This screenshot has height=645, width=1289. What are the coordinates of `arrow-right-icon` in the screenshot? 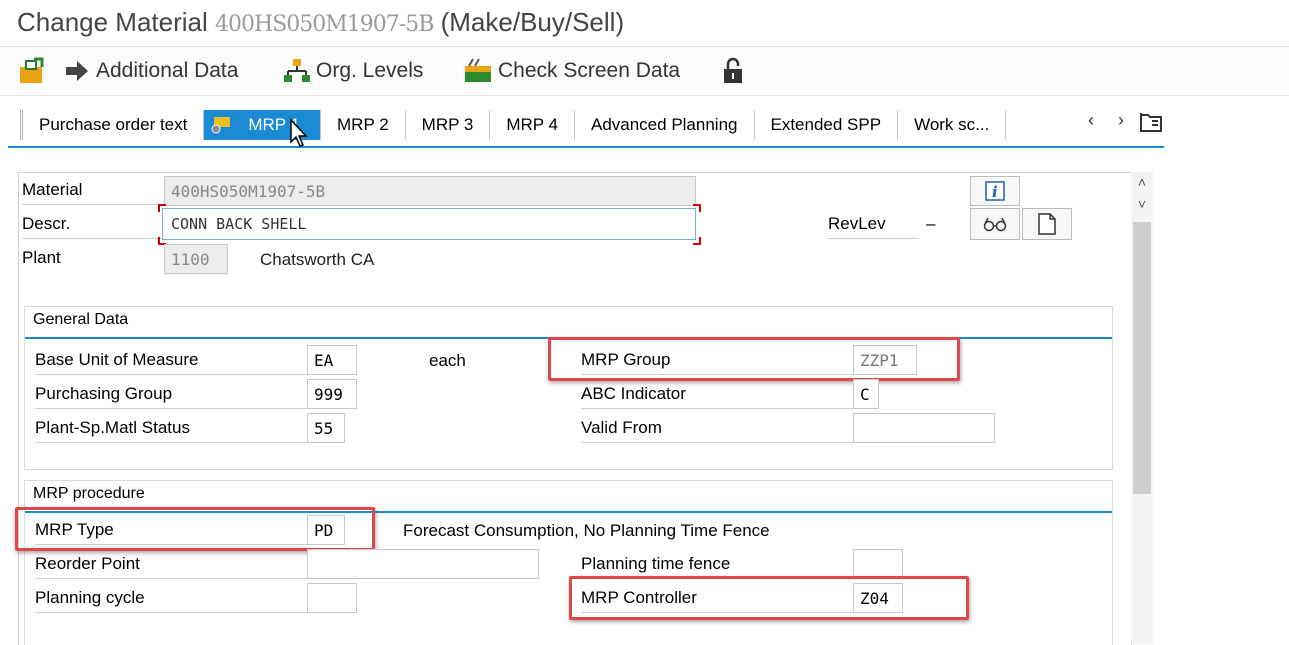 It's located at (77, 71).